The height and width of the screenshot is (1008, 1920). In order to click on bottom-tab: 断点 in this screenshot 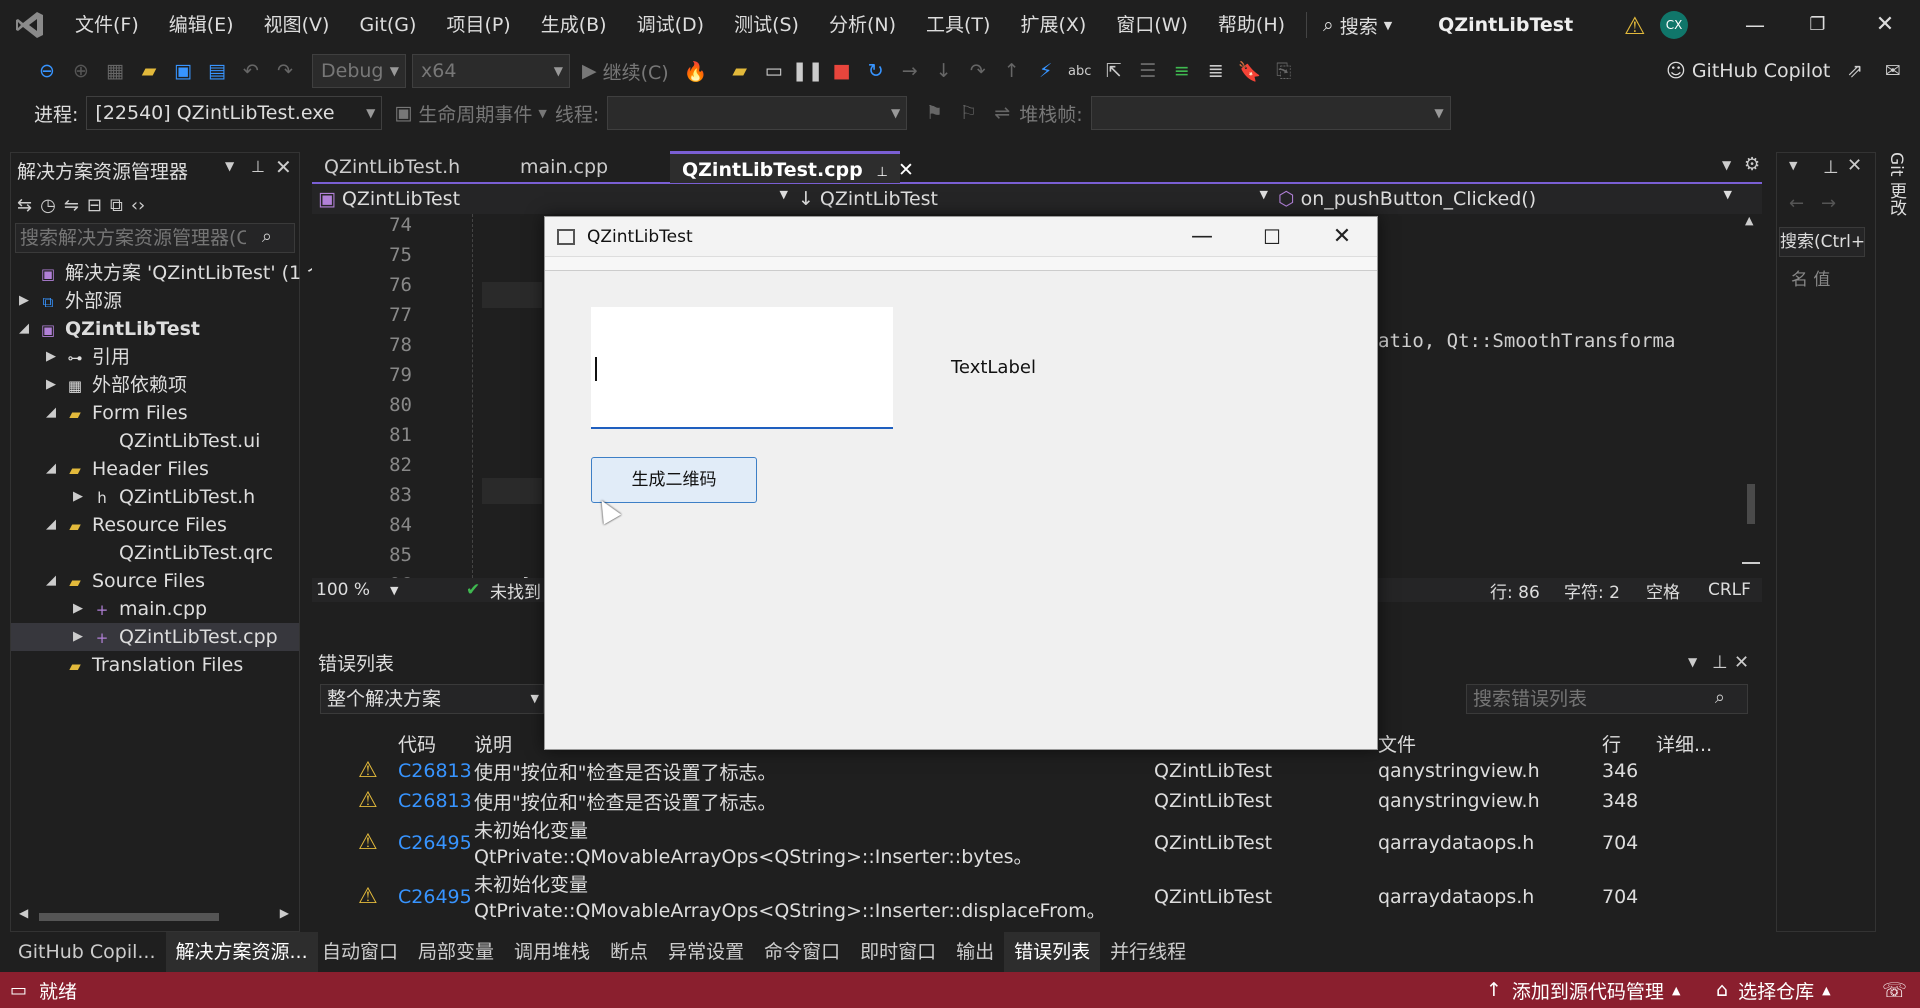, I will do `click(629, 952)`.